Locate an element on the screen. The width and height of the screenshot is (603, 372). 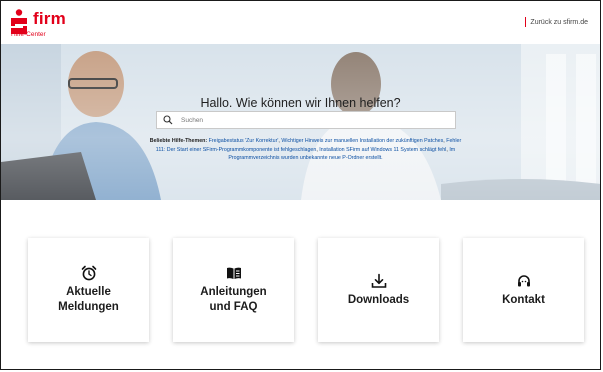
popular-topics-label: Beliebte Hilfe-Themen: is located at coordinates (178, 141).